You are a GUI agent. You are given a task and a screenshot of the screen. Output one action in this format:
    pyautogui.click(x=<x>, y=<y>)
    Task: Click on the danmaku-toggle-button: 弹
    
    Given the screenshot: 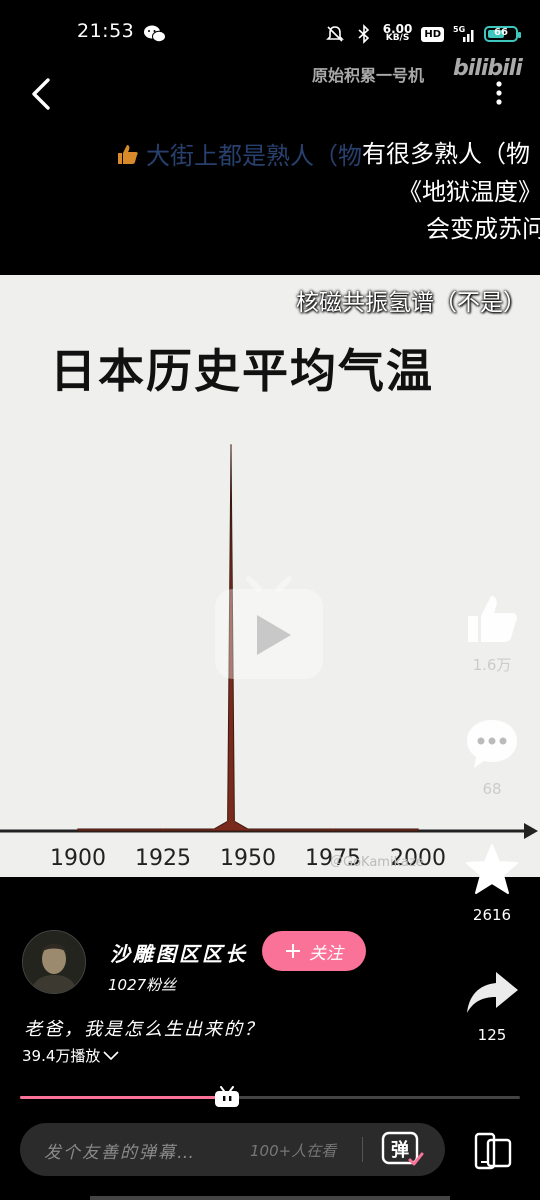 What is the action you would take?
    pyautogui.click(x=402, y=1150)
    